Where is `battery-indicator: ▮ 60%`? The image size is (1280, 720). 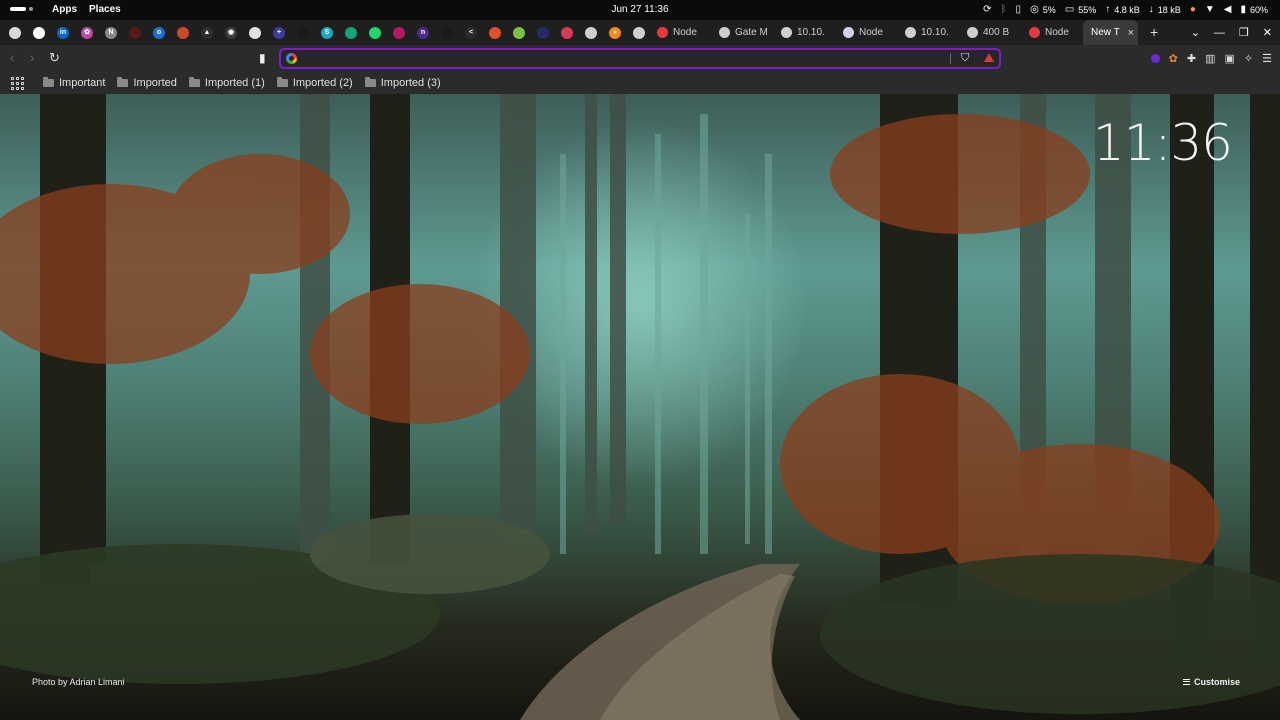 battery-indicator: ▮ 60% is located at coordinates (1254, 10).